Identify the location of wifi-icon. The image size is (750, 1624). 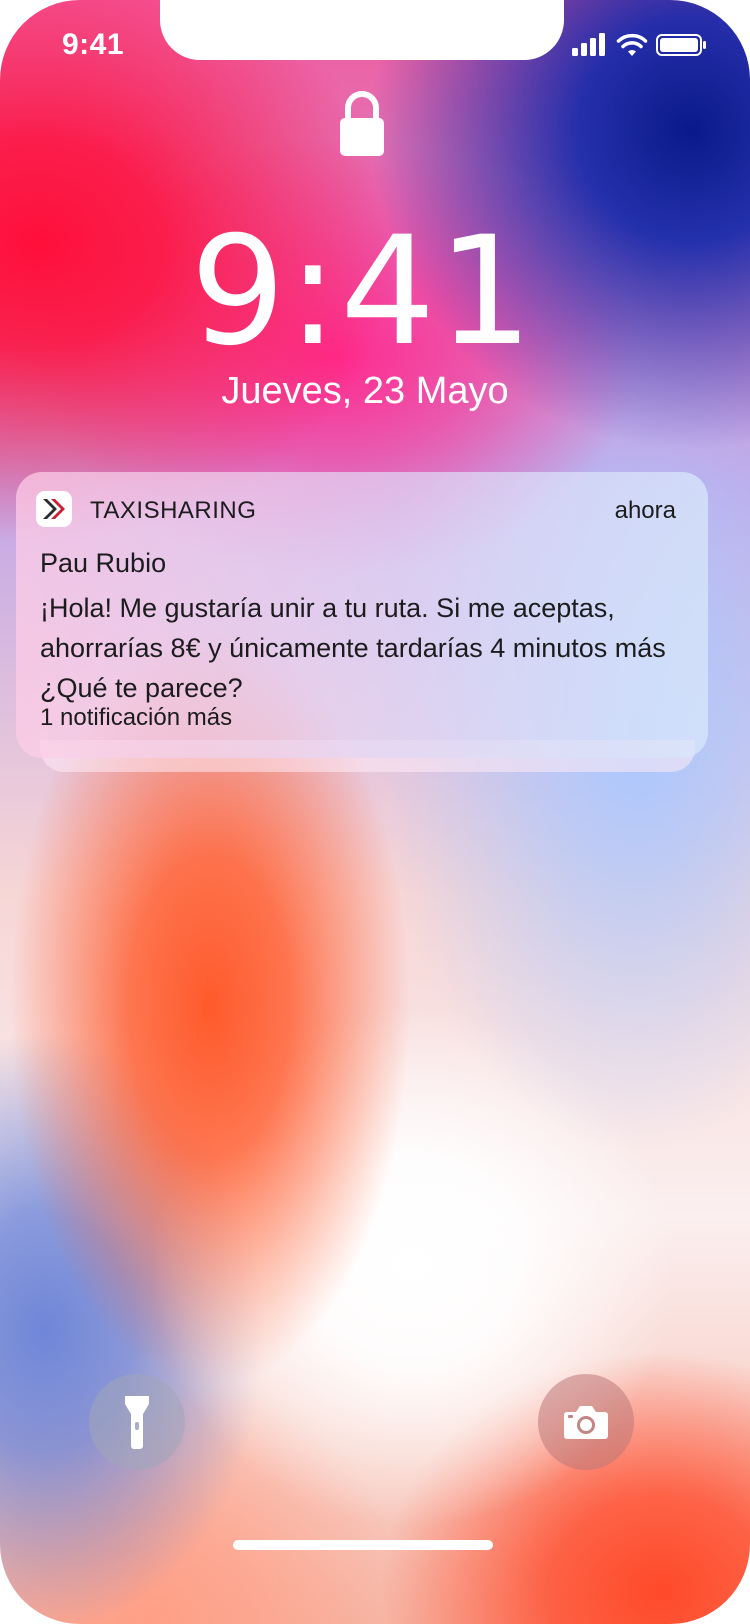
(632, 44).